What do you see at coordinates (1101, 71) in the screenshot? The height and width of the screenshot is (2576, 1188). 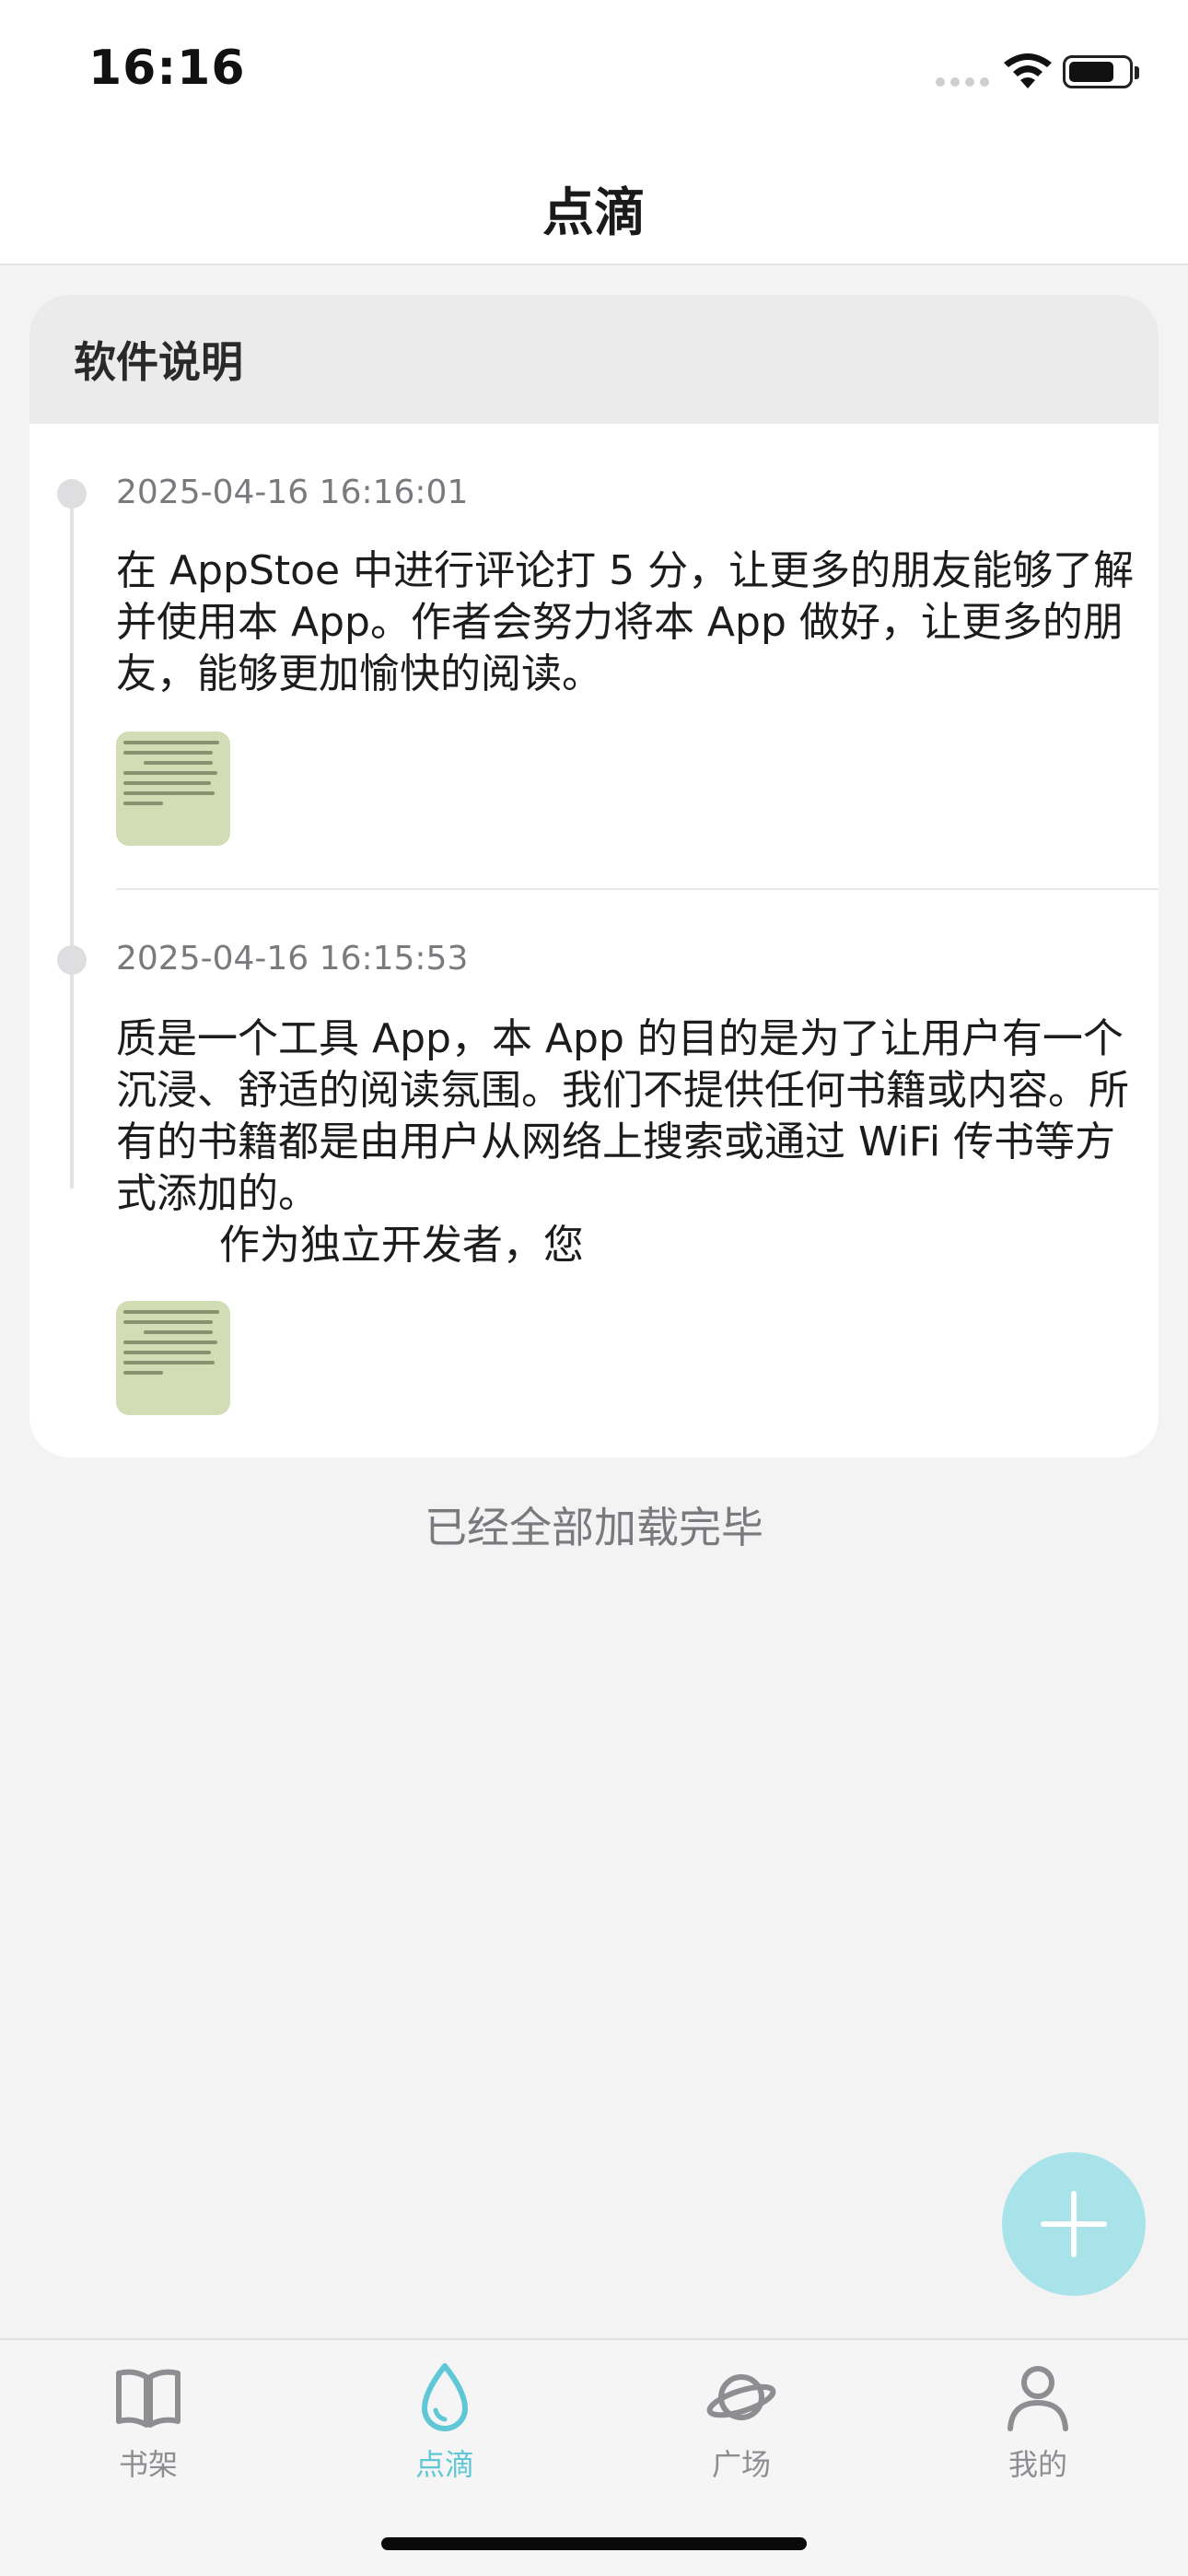 I see `battery-icon` at bounding box center [1101, 71].